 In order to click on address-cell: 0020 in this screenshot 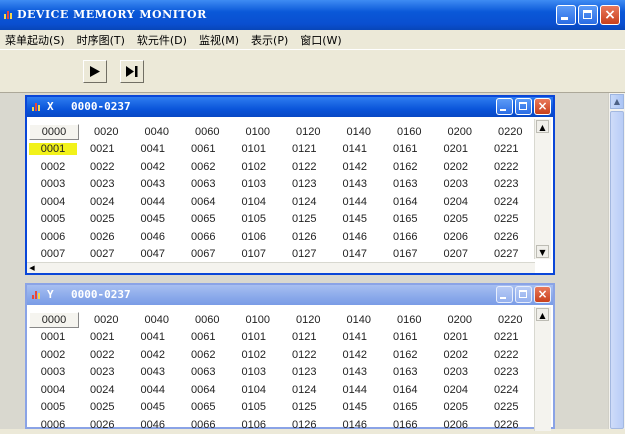, I will do `click(106, 320)`.